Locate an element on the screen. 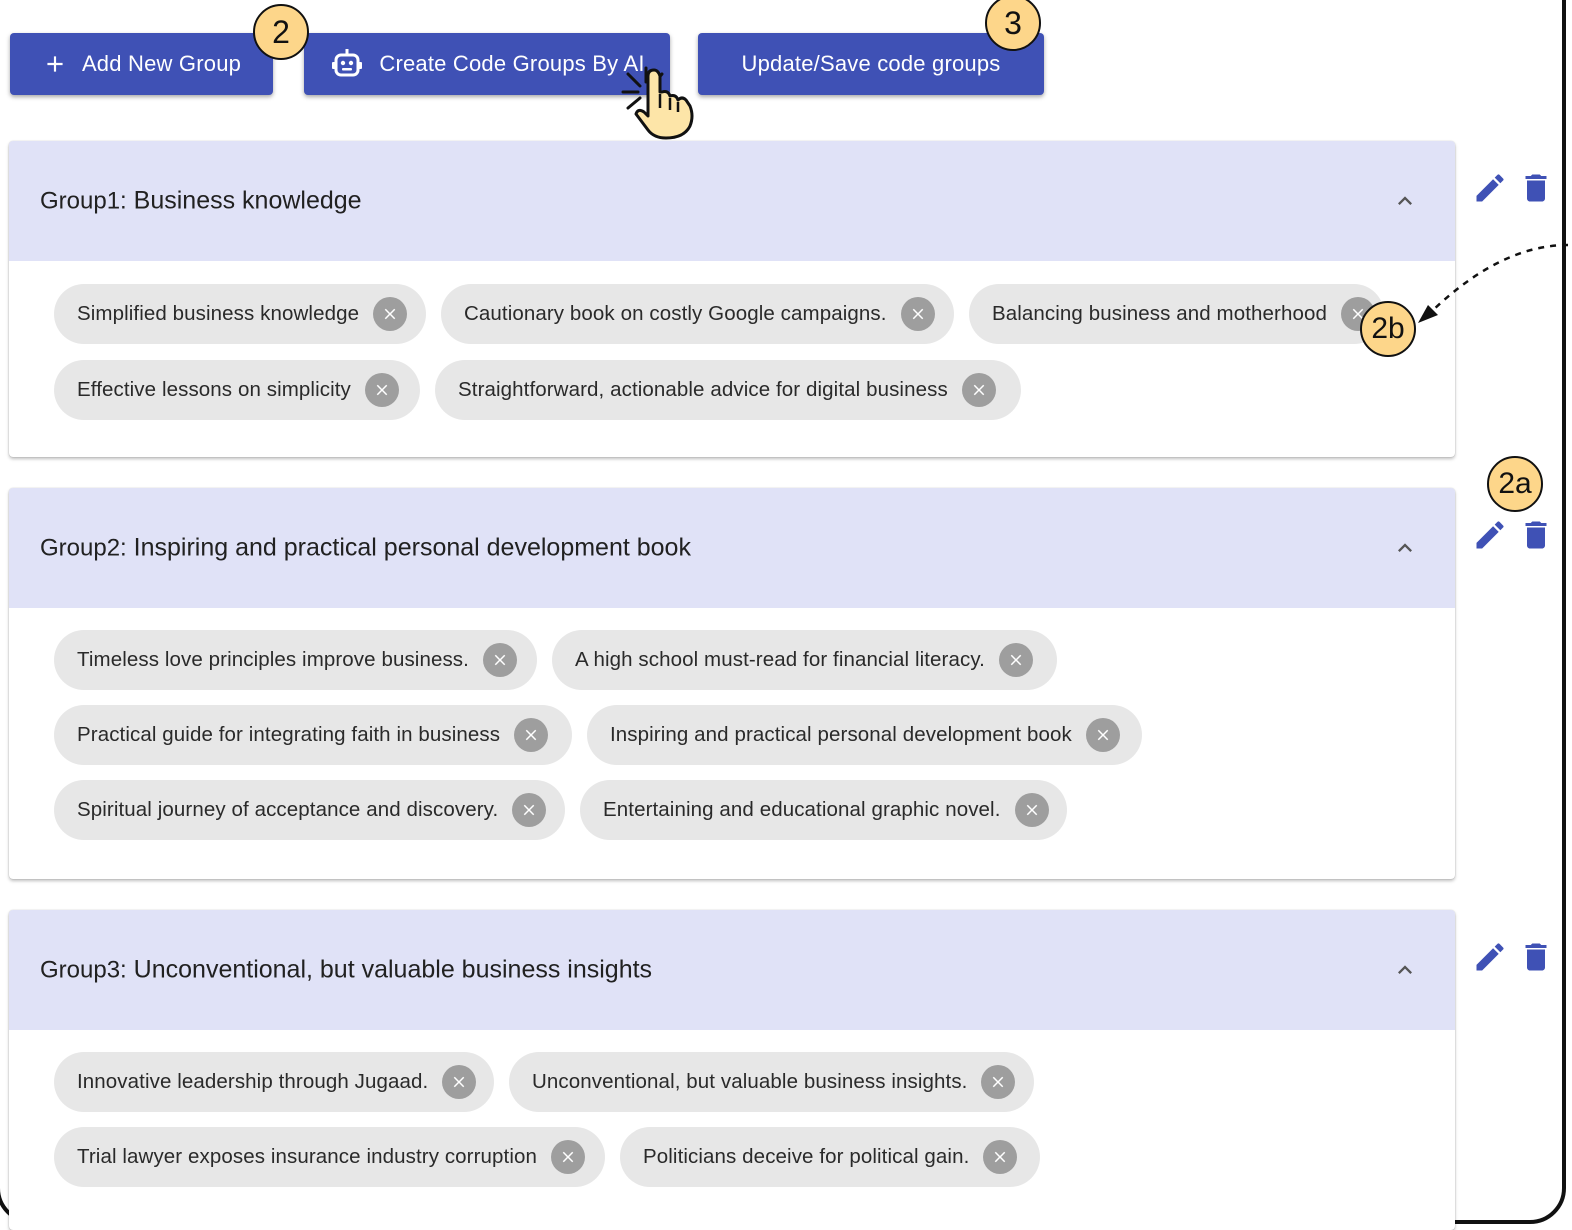 The image size is (1572, 1230). group-prefix: Group2: is located at coordinates (83, 548).